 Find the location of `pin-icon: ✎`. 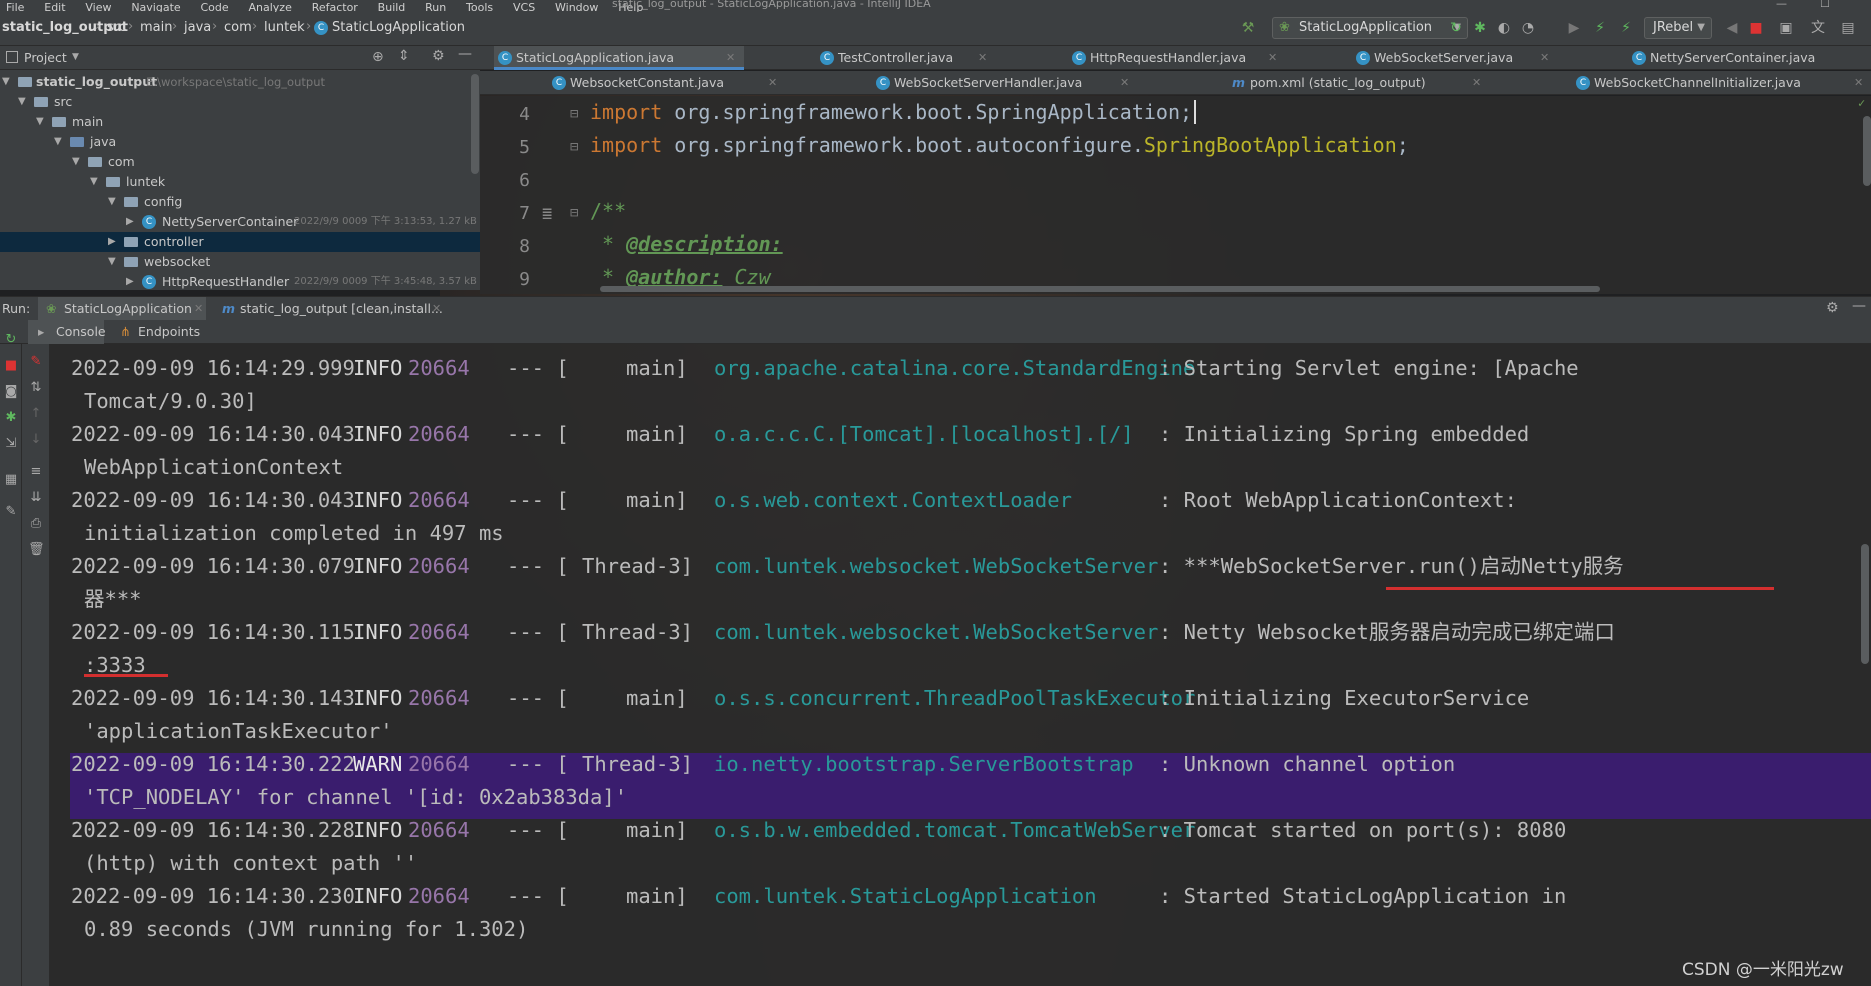

pin-icon: ✎ is located at coordinates (11, 512).